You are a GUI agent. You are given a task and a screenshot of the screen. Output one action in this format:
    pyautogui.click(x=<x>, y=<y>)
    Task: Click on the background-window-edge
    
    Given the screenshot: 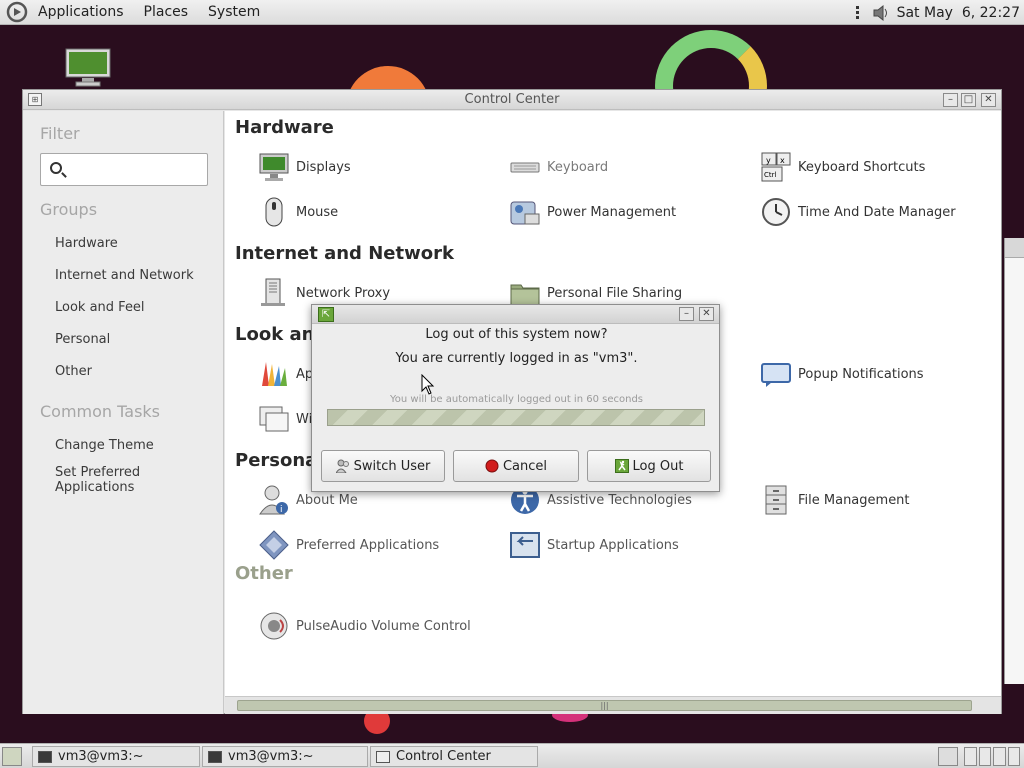 What is the action you would take?
    pyautogui.click(x=1014, y=461)
    